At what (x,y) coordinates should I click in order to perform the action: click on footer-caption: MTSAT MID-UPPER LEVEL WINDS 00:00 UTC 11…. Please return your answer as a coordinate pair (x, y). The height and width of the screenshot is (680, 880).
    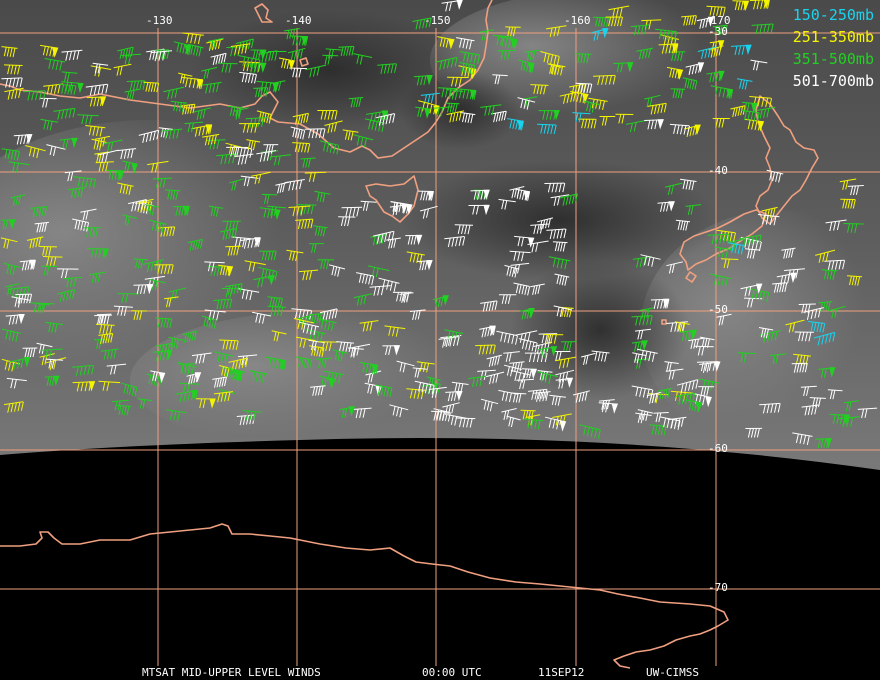
    Looking at the image, I should click on (440, 673).